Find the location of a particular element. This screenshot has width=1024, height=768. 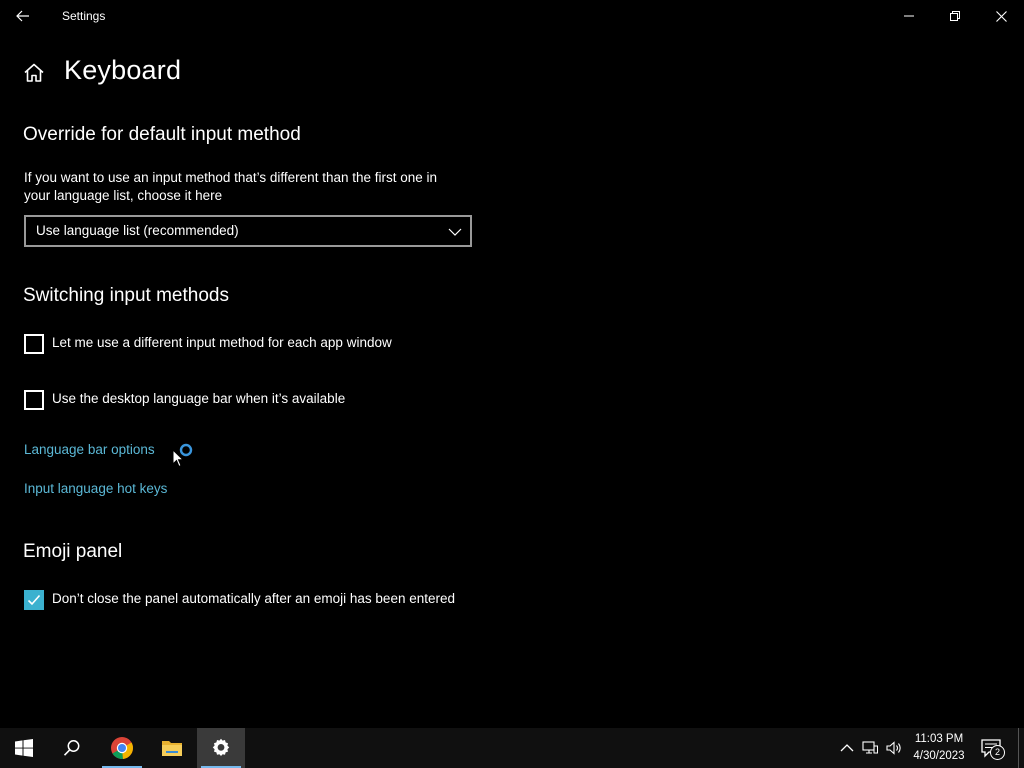

windows-start-icon is located at coordinates (24, 748).